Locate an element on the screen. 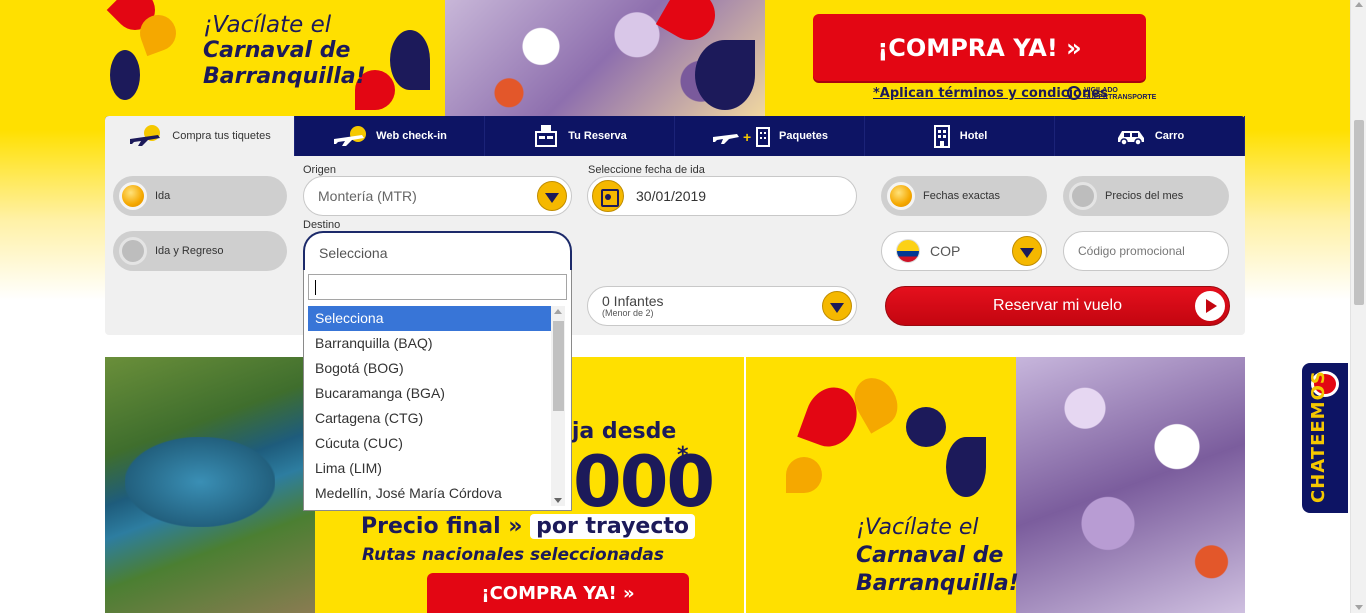 This screenshot has height=613, width=1366. dropdown-option: Bogotá (BOG) is located at coordinates (429, 368).